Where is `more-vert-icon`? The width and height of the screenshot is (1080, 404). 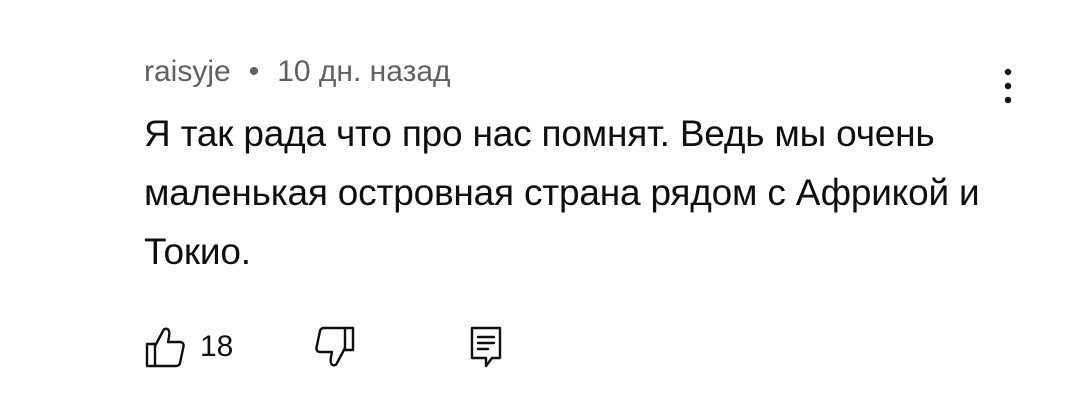 more-vert-icon is located at coordinates (1008, 86).